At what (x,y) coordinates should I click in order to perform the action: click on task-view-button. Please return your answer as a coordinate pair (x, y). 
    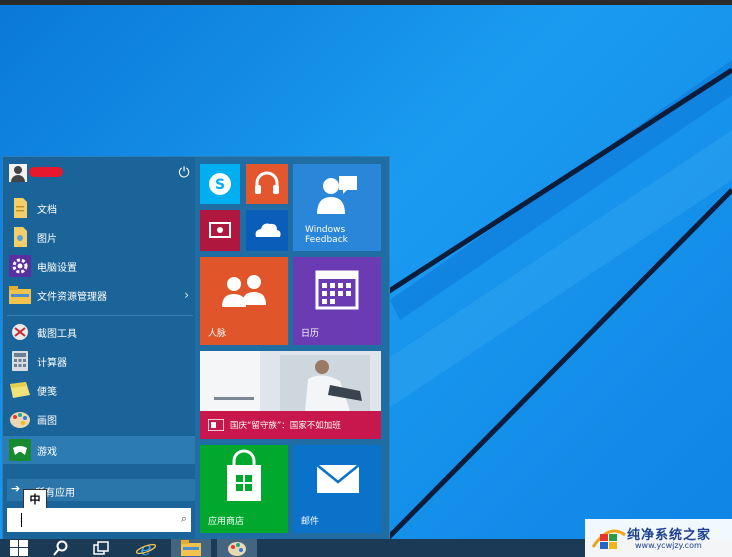
    Looking at the image, I should click on (101, 548).